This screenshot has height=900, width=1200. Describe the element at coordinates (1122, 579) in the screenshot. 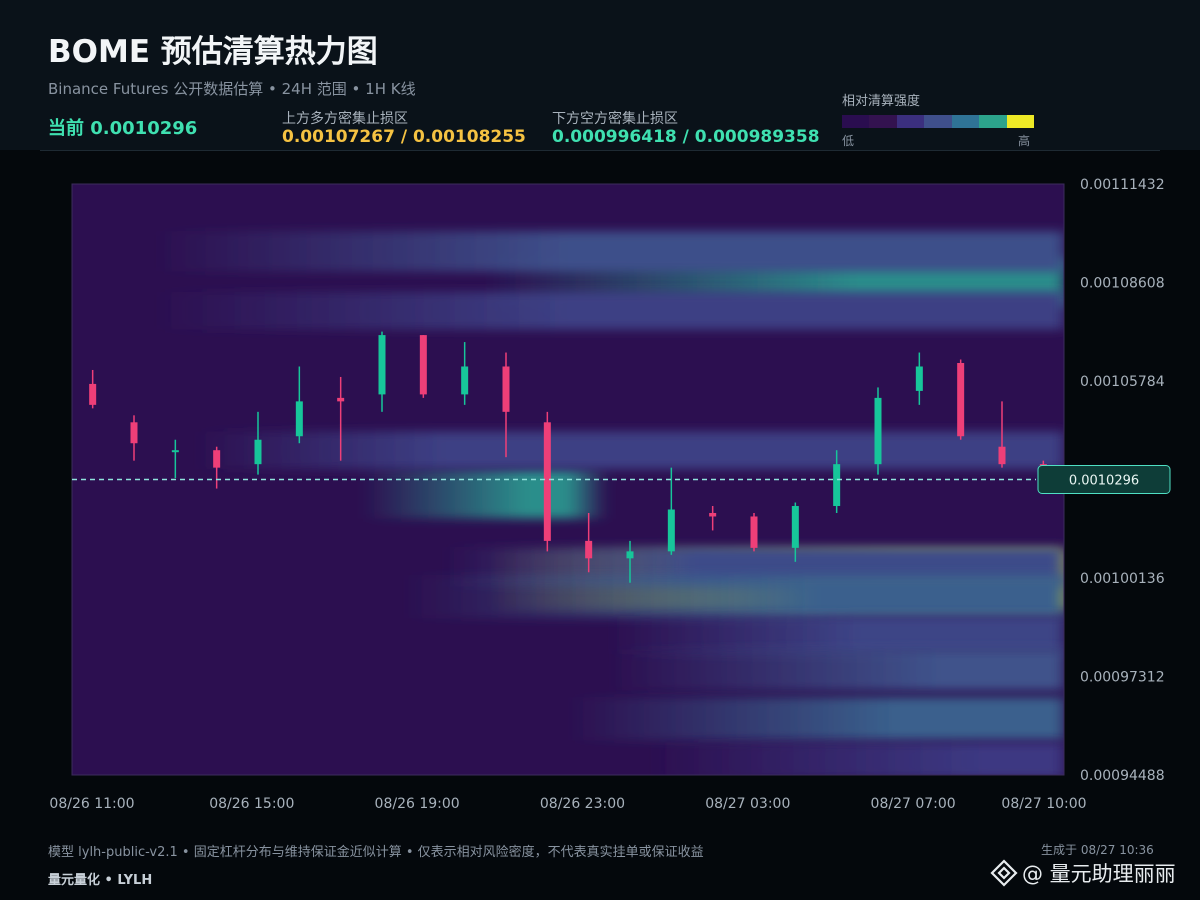

I see `y-tick-label: 0.00100136` at that location.